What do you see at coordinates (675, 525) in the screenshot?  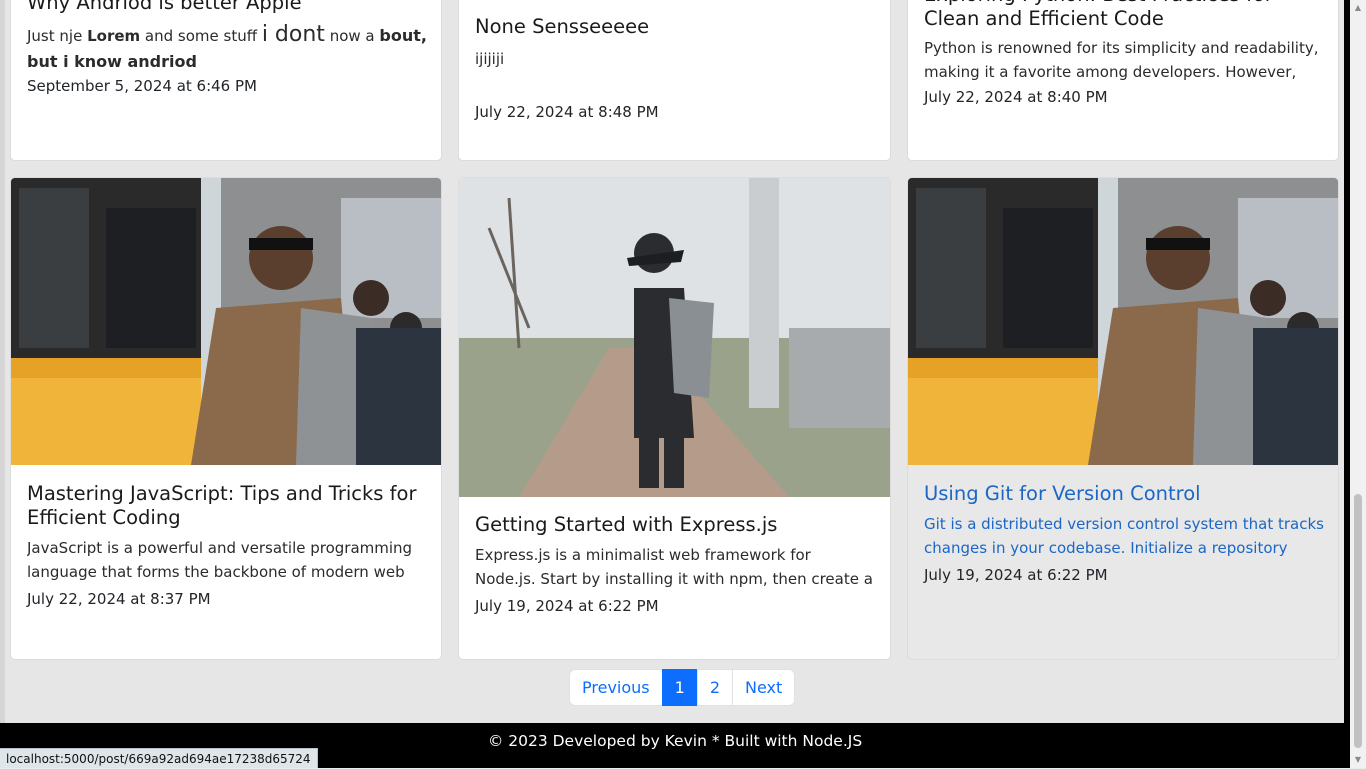 I see `post-title: Getting Started with Express.js` at bounding box center [675, 525].